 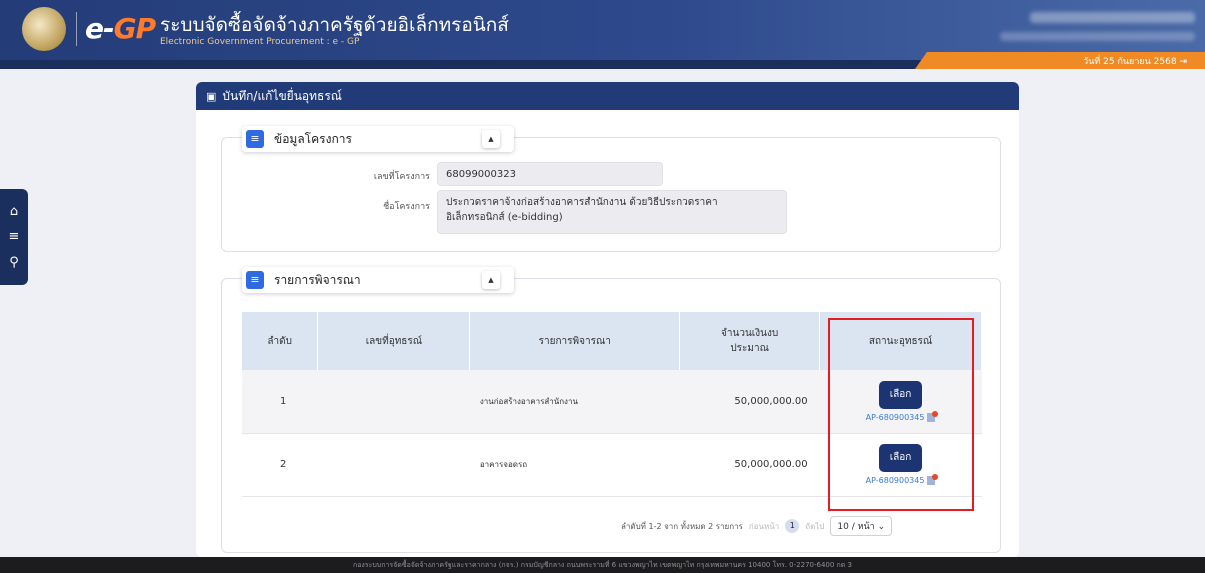 I want to click on col-header: รายการพิจารณา, so click(x=575, y=341).